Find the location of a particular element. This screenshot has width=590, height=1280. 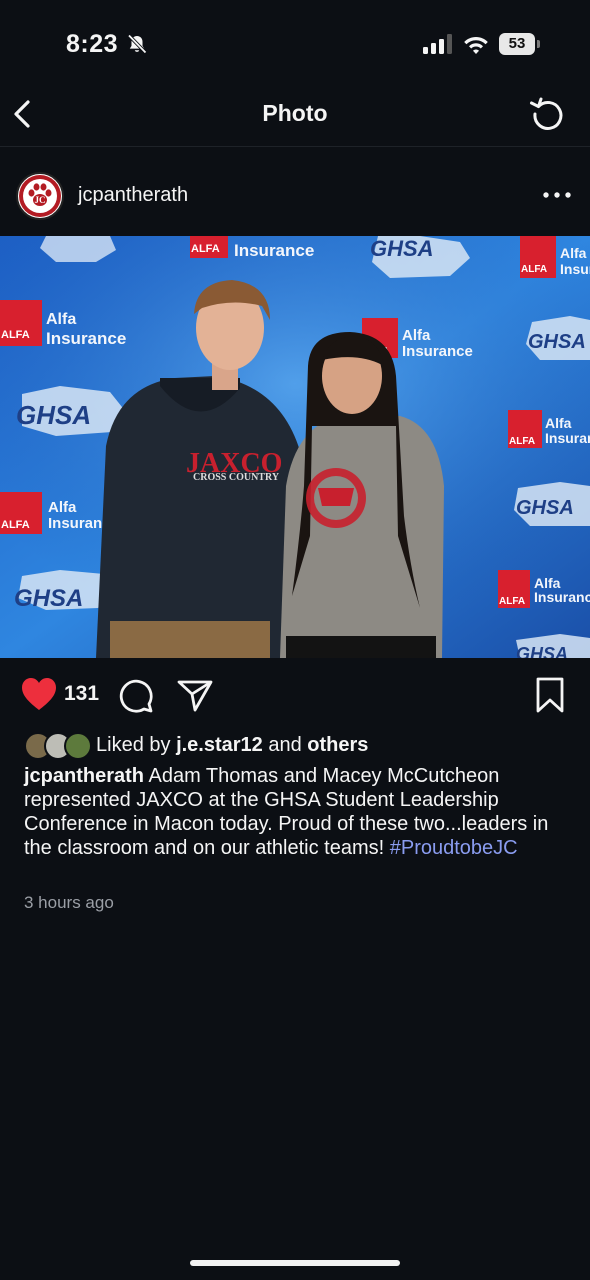

liked-by-text: Liked by j.e.star12 and others is located at coordinates (232, 745).